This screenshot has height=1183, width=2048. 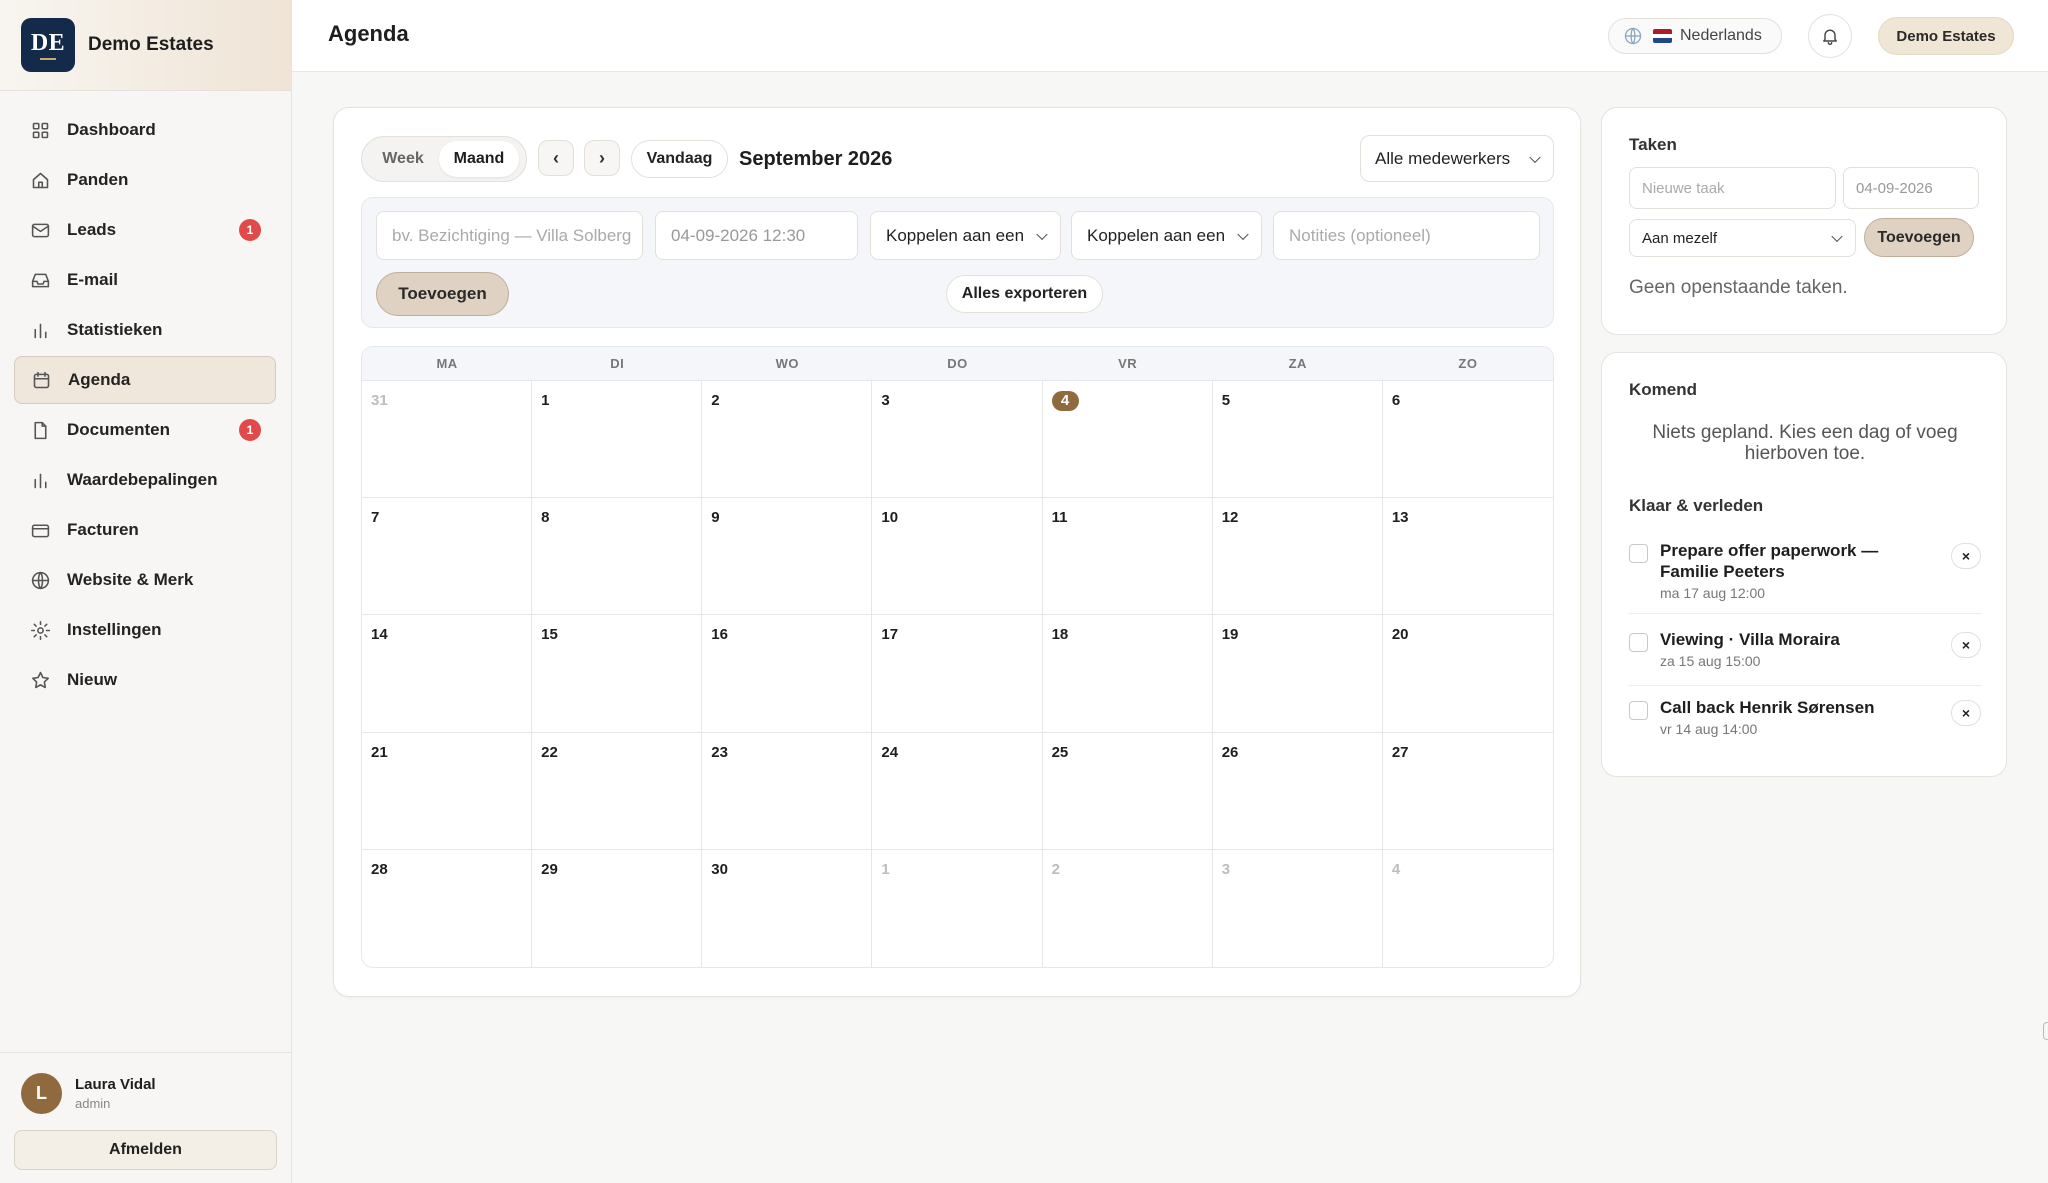 I want to click on document-icon, so click(x=40, y=430).